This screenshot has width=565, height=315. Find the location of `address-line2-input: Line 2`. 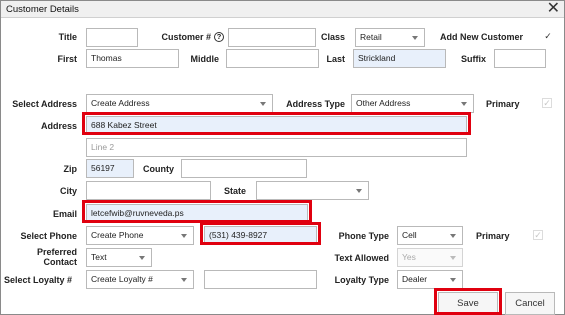

address-line2-input: Line 2 is located at coordinates (276, 147).